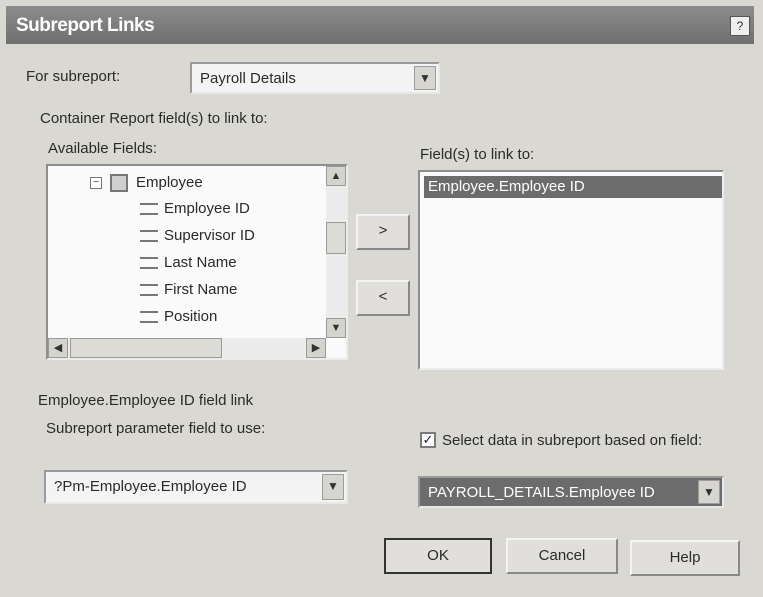  What do you see at coordinates (685, 558) in the screenshot?
I see `help-button: Help` at bounding box center [685, 558].